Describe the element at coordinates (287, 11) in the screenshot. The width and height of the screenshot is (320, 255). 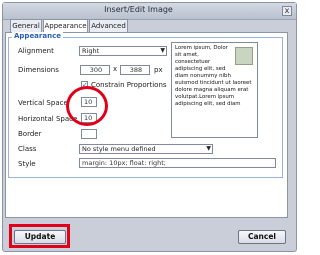
I see `close-icon: x` at that location.